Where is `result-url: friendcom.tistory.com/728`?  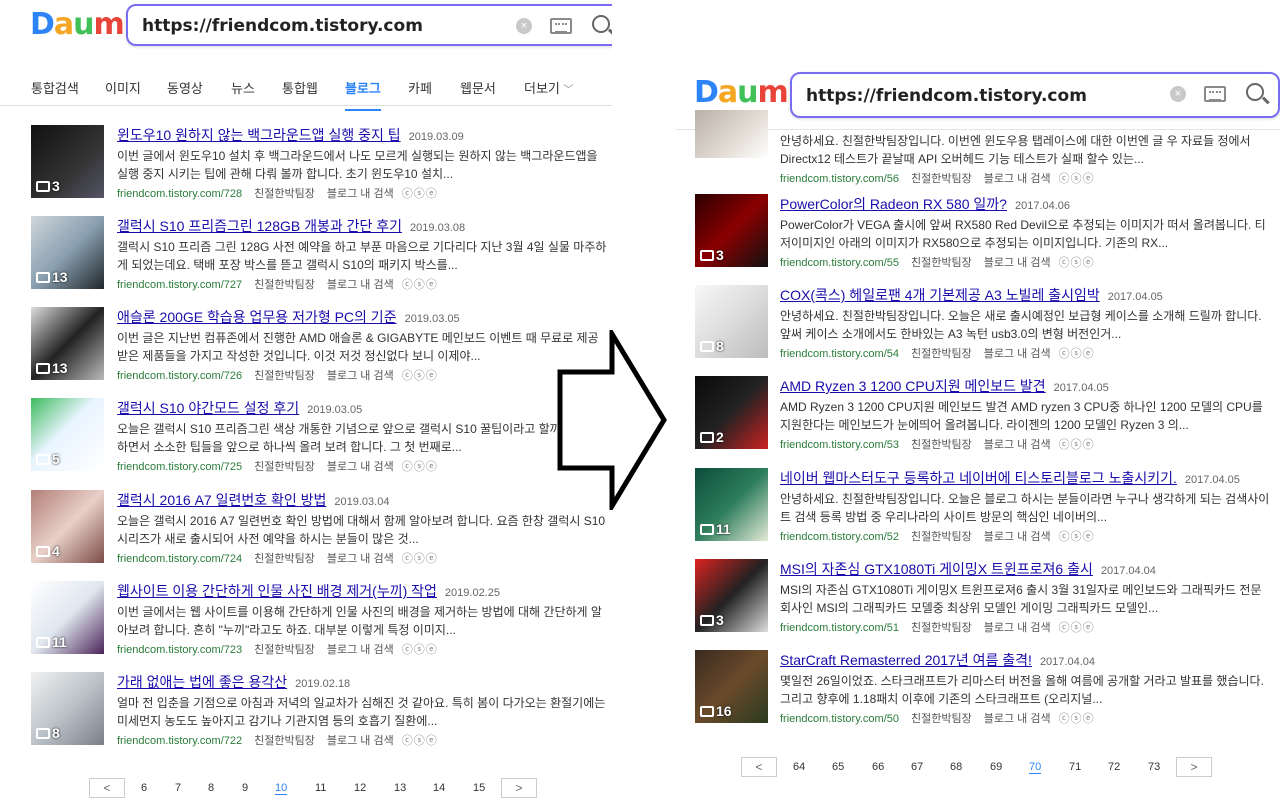 result-url: friendcom.tistory.com/728 is located at coordinates (179, 194).